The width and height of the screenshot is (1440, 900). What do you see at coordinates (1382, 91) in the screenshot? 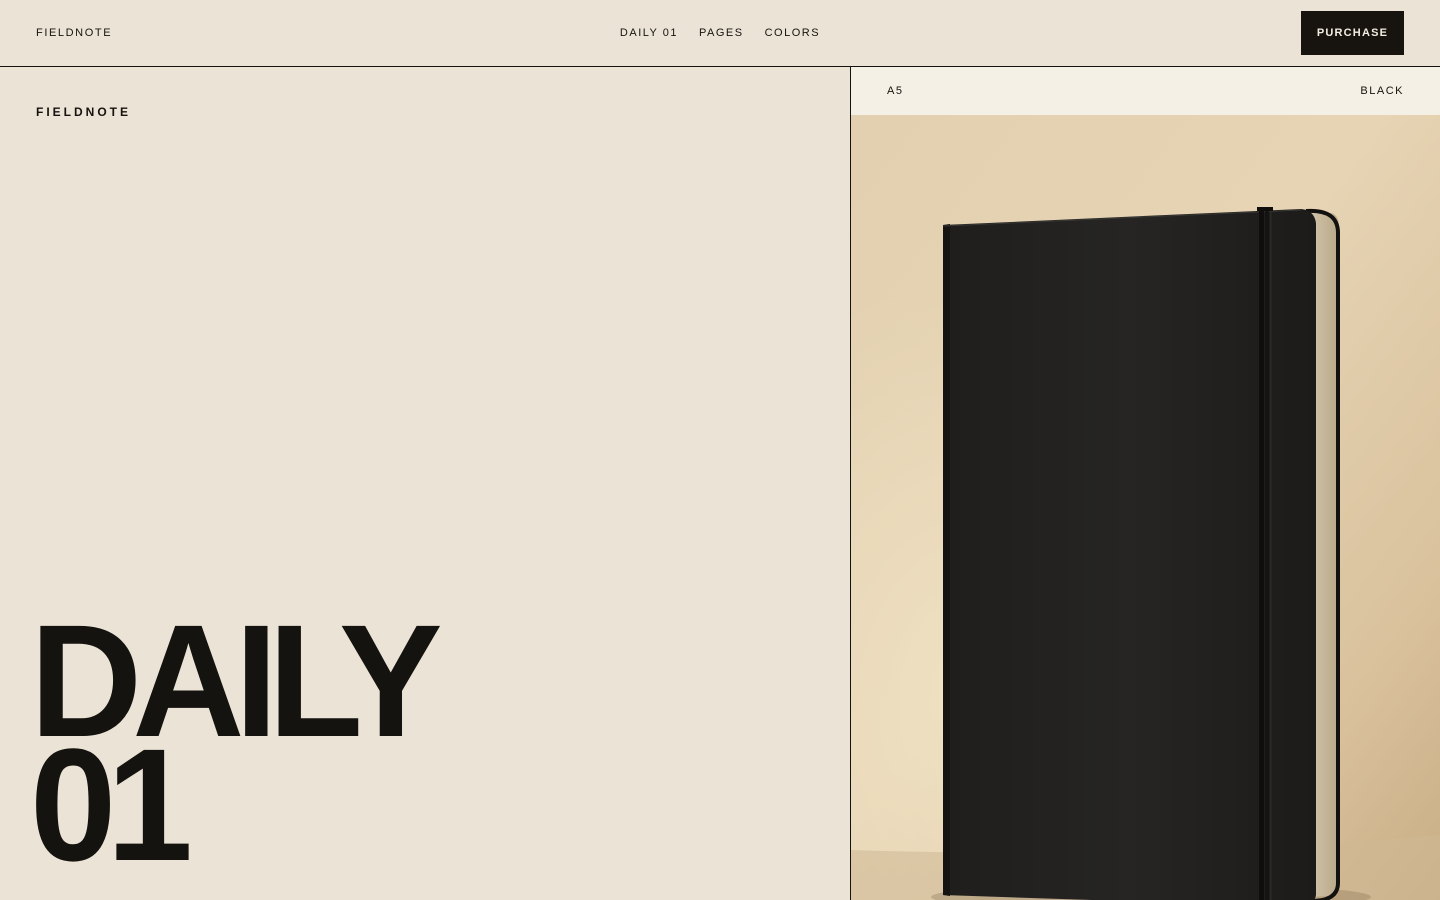
I see `product-color-label: BLACK` at bounding box center [1382, 91].